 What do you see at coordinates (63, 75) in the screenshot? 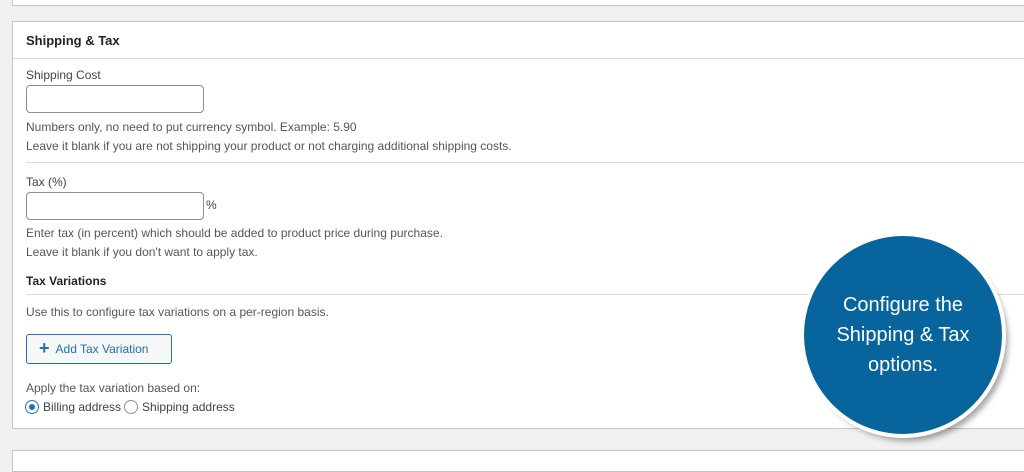
I see `shipping-cost-label: Shipping Cost` at bounding box center [63, 75].